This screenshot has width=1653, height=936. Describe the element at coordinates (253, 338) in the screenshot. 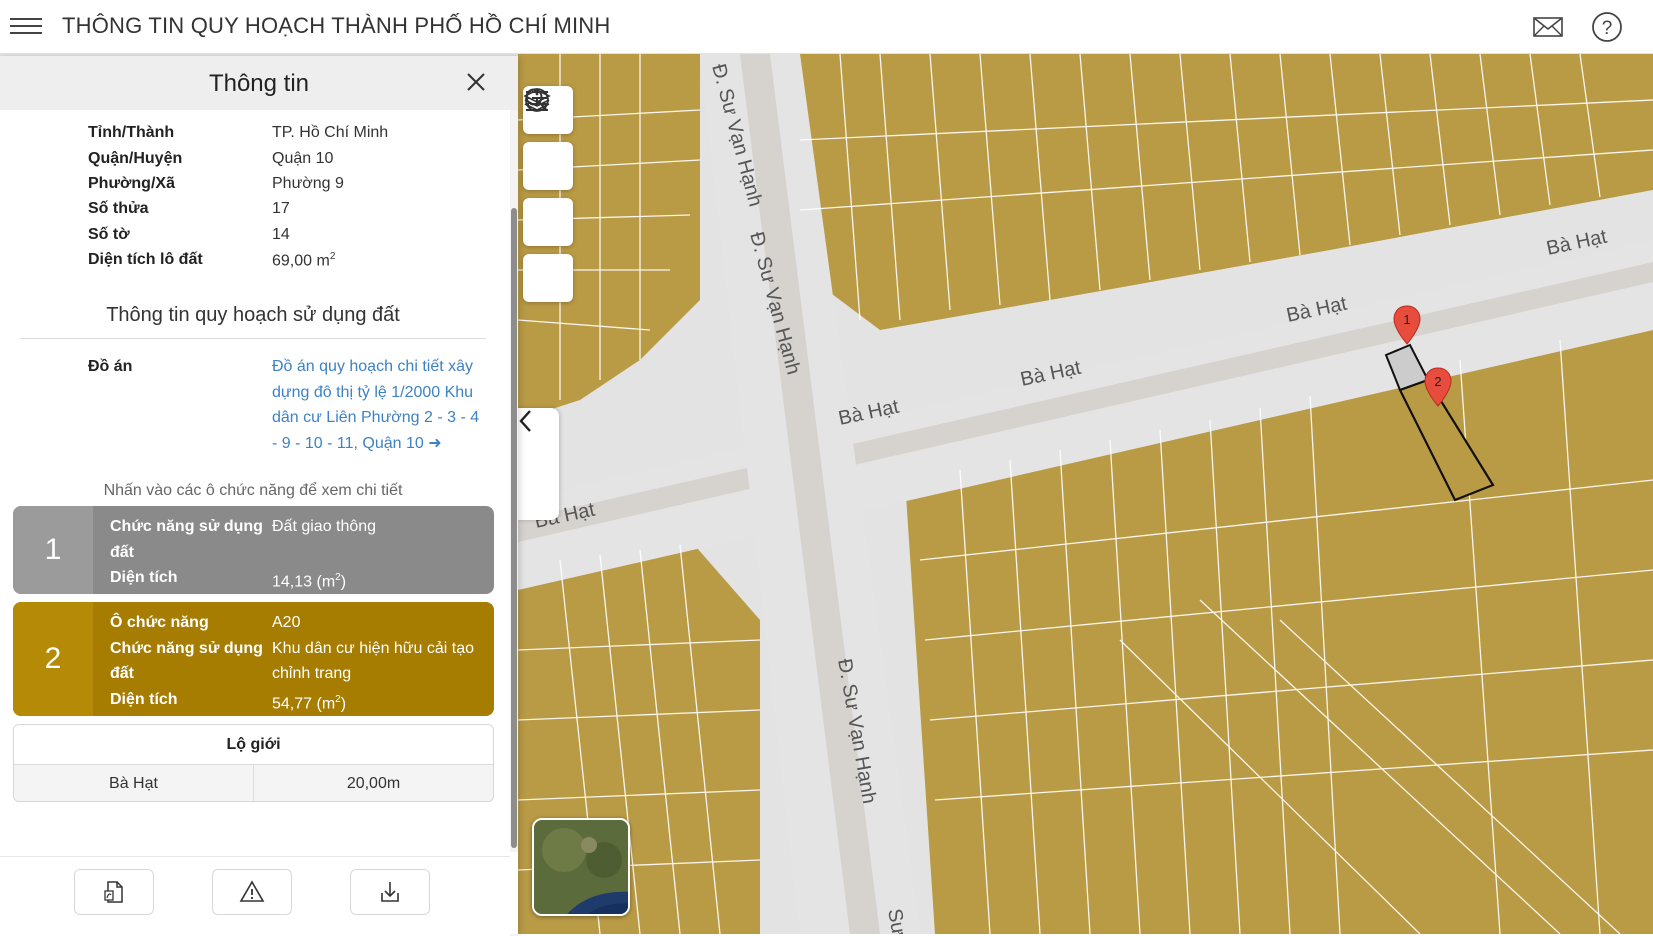

I see `divider` at that location.